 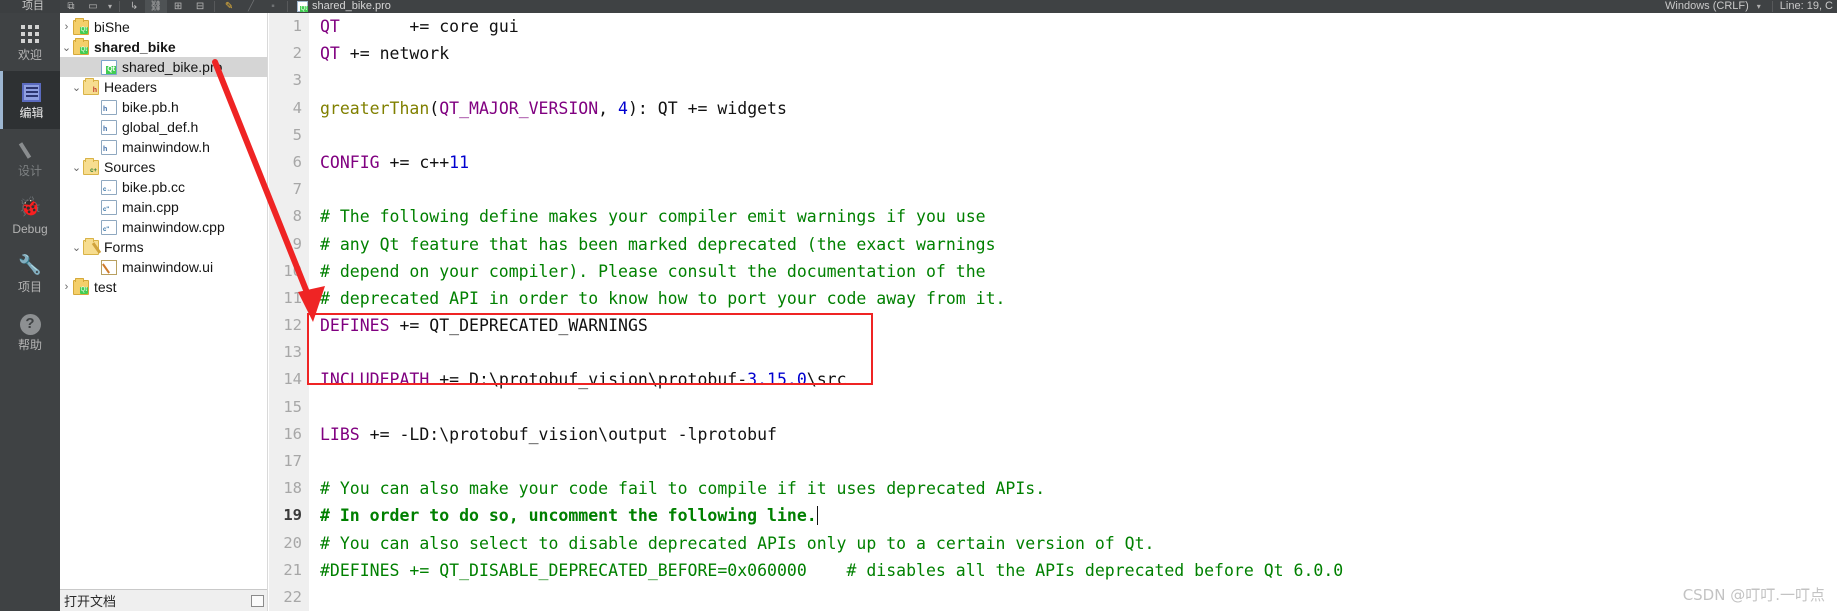 What do you see at coordinates (168, 266) in the screenshot?
I see `tree-item-label: mainwindow.ui` at bounding box center [168, 266].